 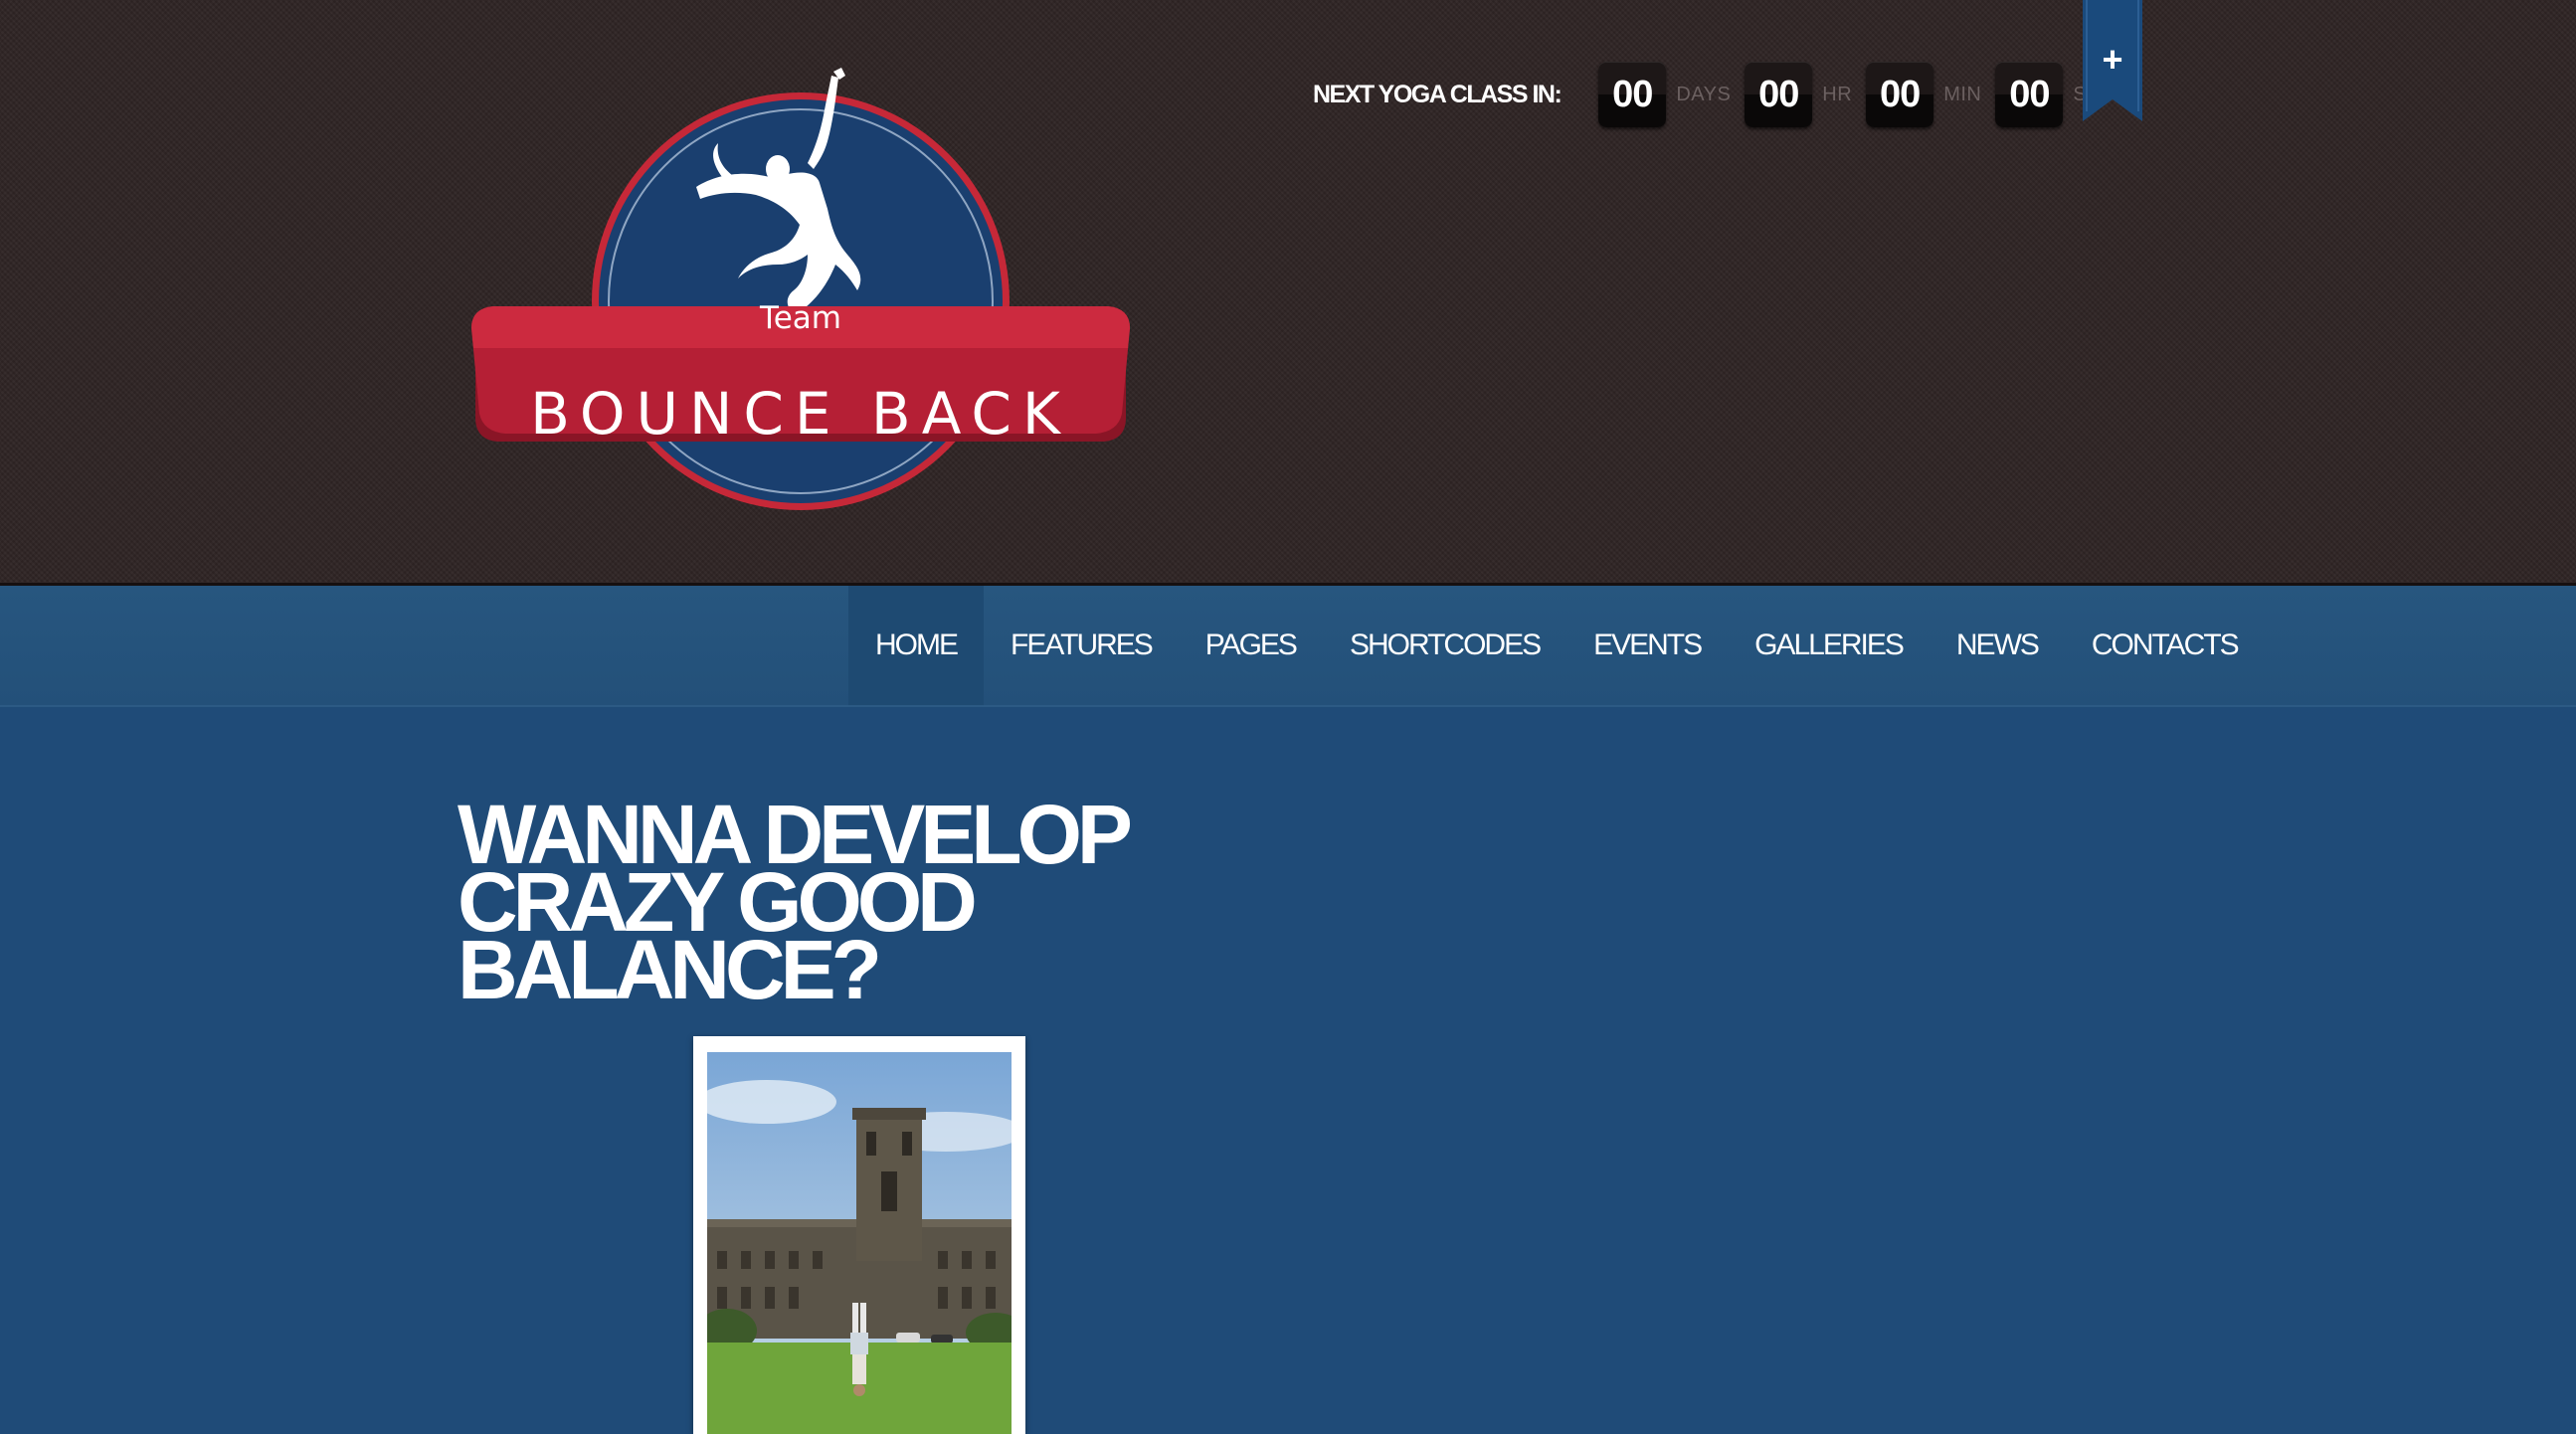 What do you see at coordinates (1438, 94) in the screenshot?
I see `countdown-label: NEXT YOGA CLASS IN:` at bounding box center [1438, 94].